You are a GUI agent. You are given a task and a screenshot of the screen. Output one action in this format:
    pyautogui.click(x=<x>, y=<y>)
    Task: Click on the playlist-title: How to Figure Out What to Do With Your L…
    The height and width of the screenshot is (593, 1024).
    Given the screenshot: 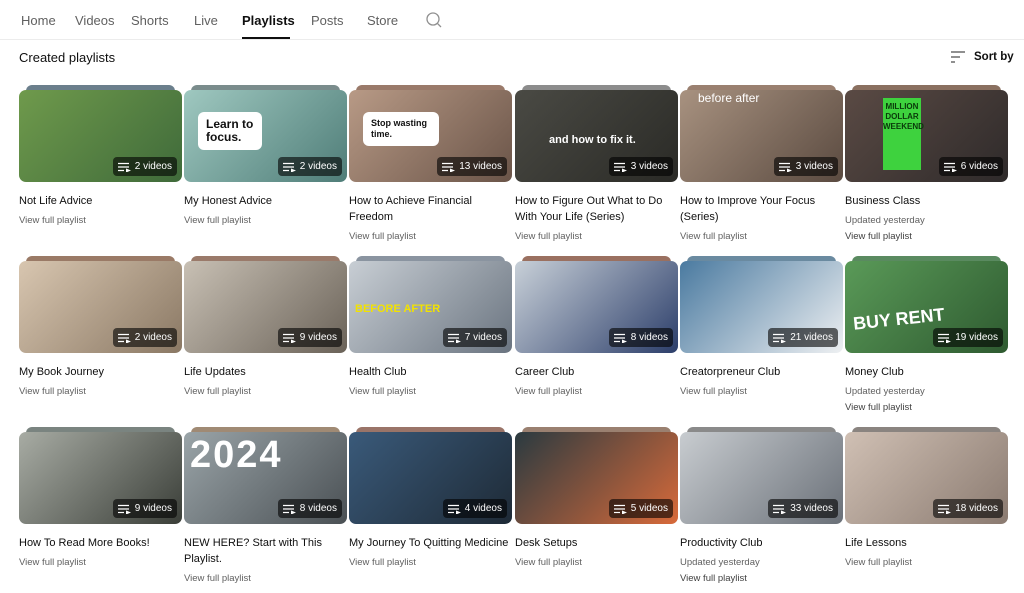 What is the action you would take?
    pyautogui.click(x=596, y=209)
    